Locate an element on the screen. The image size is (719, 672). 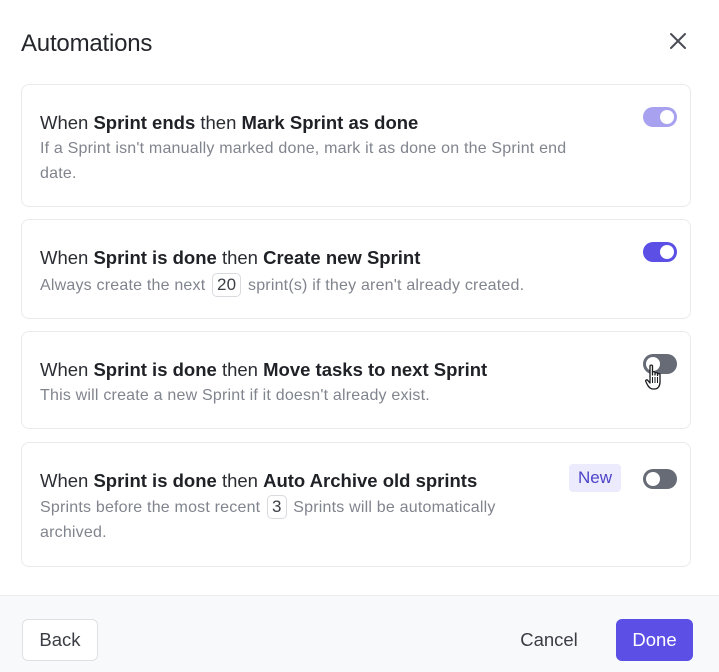
description-text: Sprints before the most recent is located at coordinates (150, 507).